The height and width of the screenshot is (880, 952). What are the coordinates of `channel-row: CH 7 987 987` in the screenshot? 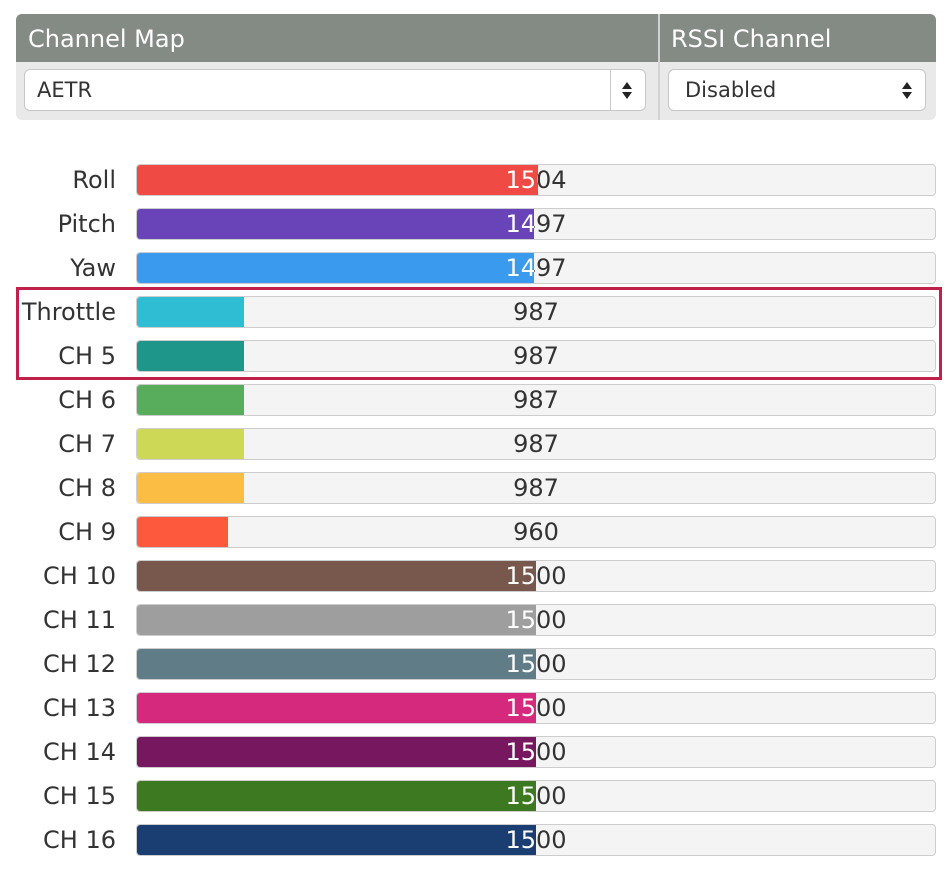 It's located at (476, 444).